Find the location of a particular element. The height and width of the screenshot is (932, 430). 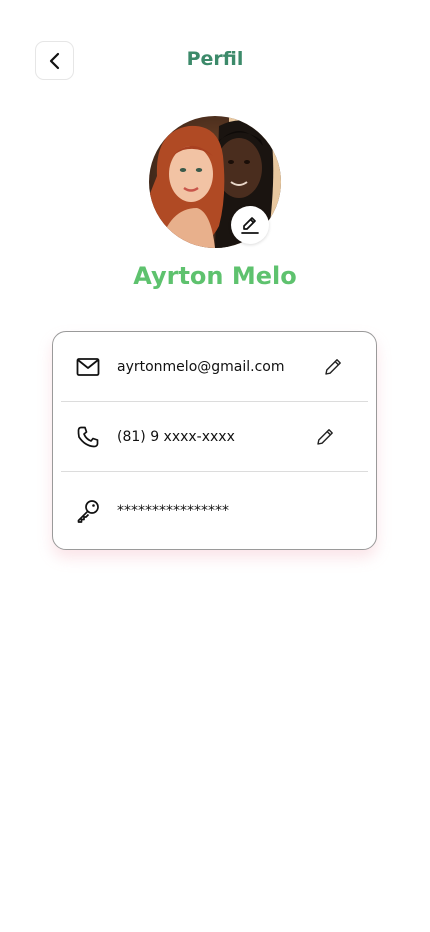

mail-icon is located at coordinates (88, 367).